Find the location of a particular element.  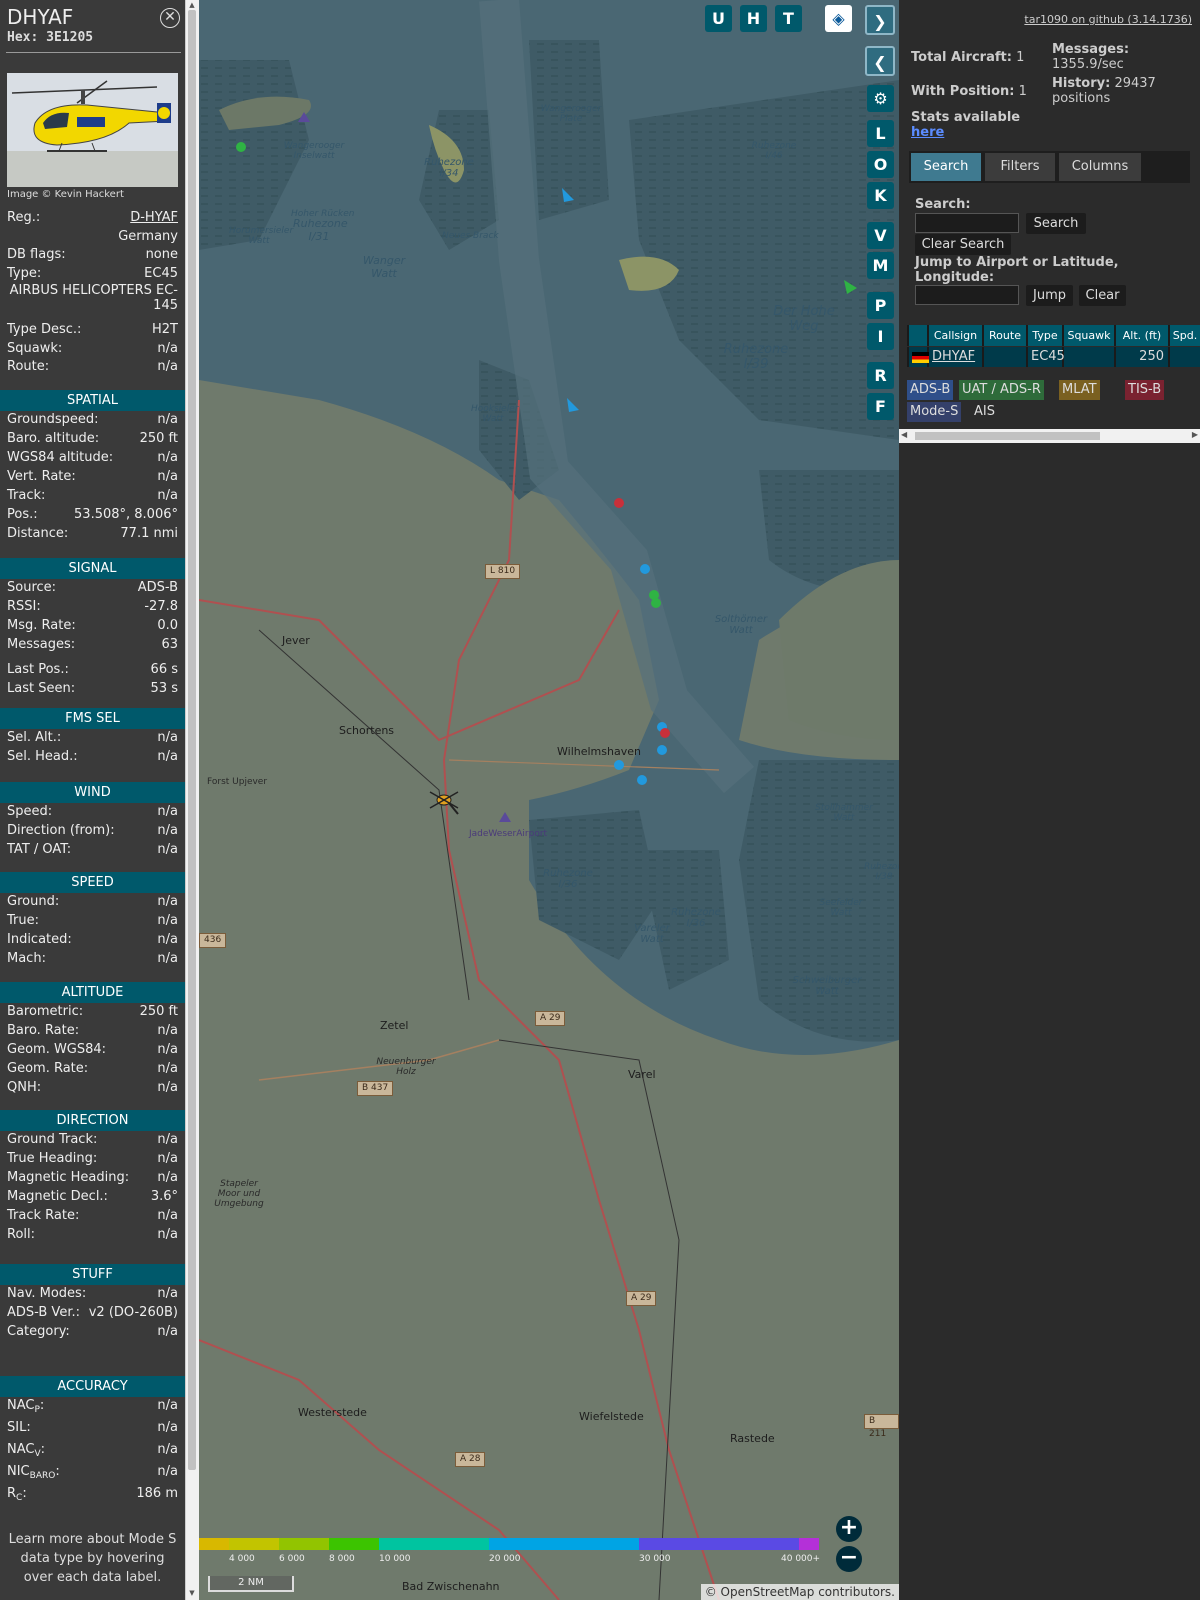

scroll-right-icon: ▶ is located at coordinates (1195, 434).